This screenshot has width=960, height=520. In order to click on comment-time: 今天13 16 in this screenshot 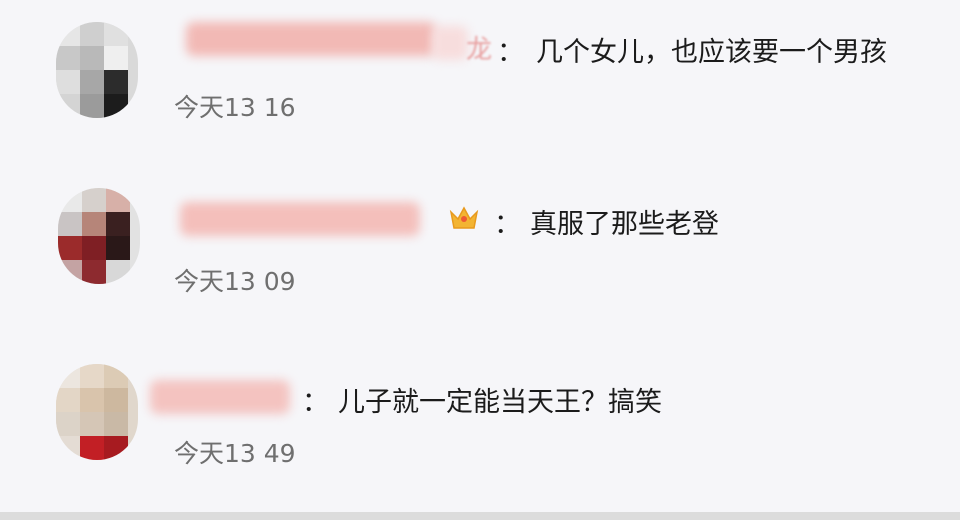, I will do `click(235, 107)`.